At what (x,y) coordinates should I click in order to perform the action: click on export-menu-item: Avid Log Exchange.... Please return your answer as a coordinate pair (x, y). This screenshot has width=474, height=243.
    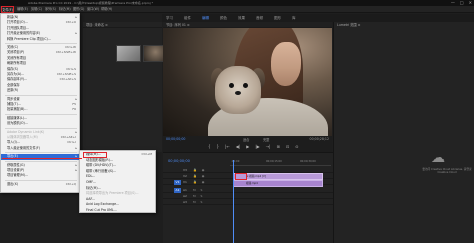
    Looking at the image, I should click on (117, 204).